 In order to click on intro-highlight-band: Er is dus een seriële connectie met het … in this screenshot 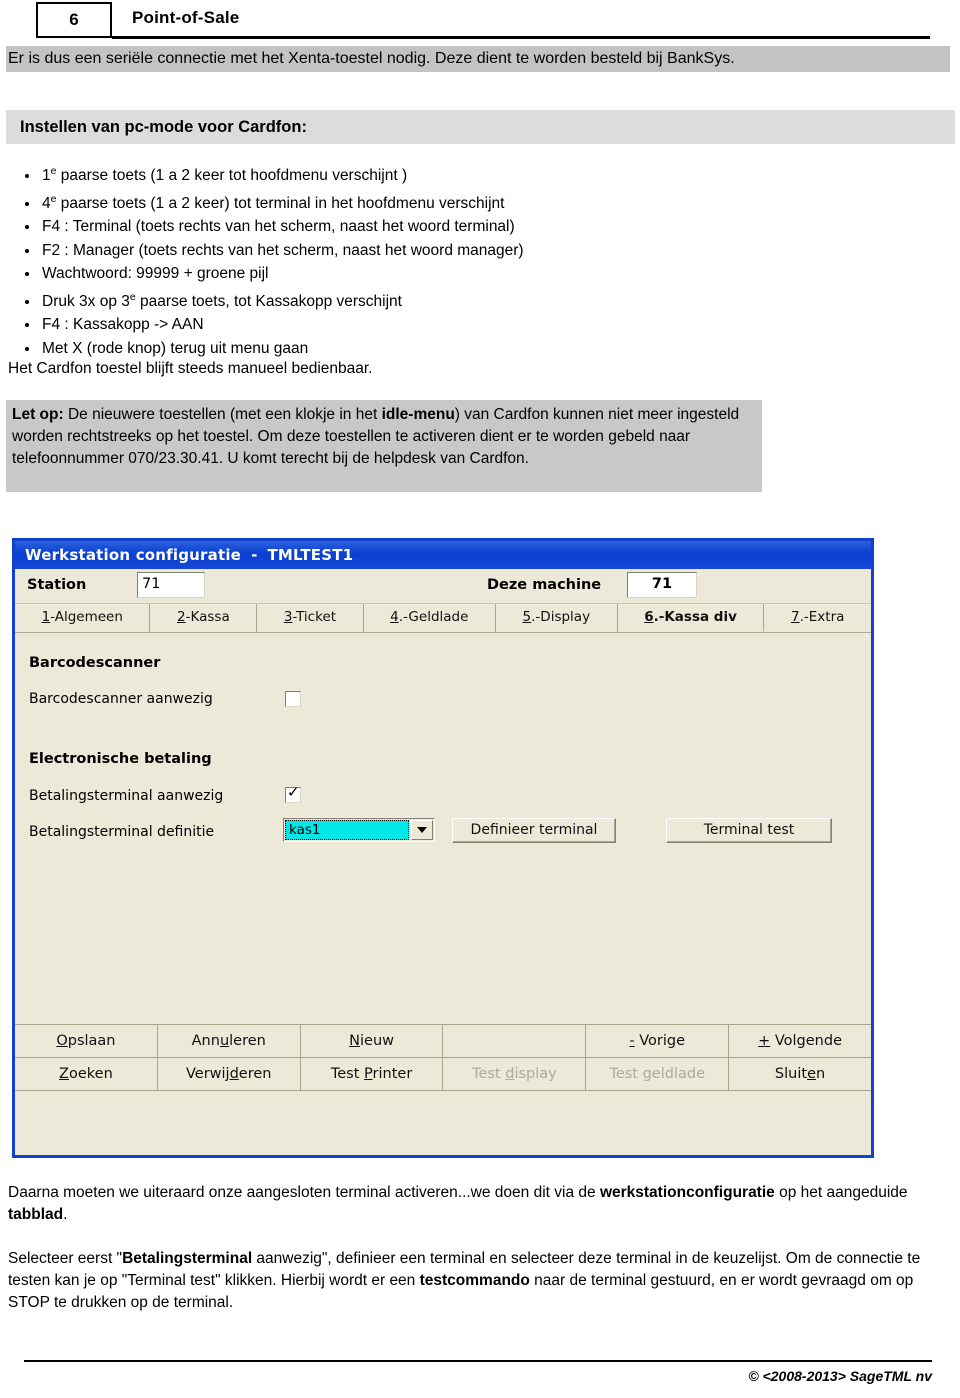, I will do `click(478, 59)`.